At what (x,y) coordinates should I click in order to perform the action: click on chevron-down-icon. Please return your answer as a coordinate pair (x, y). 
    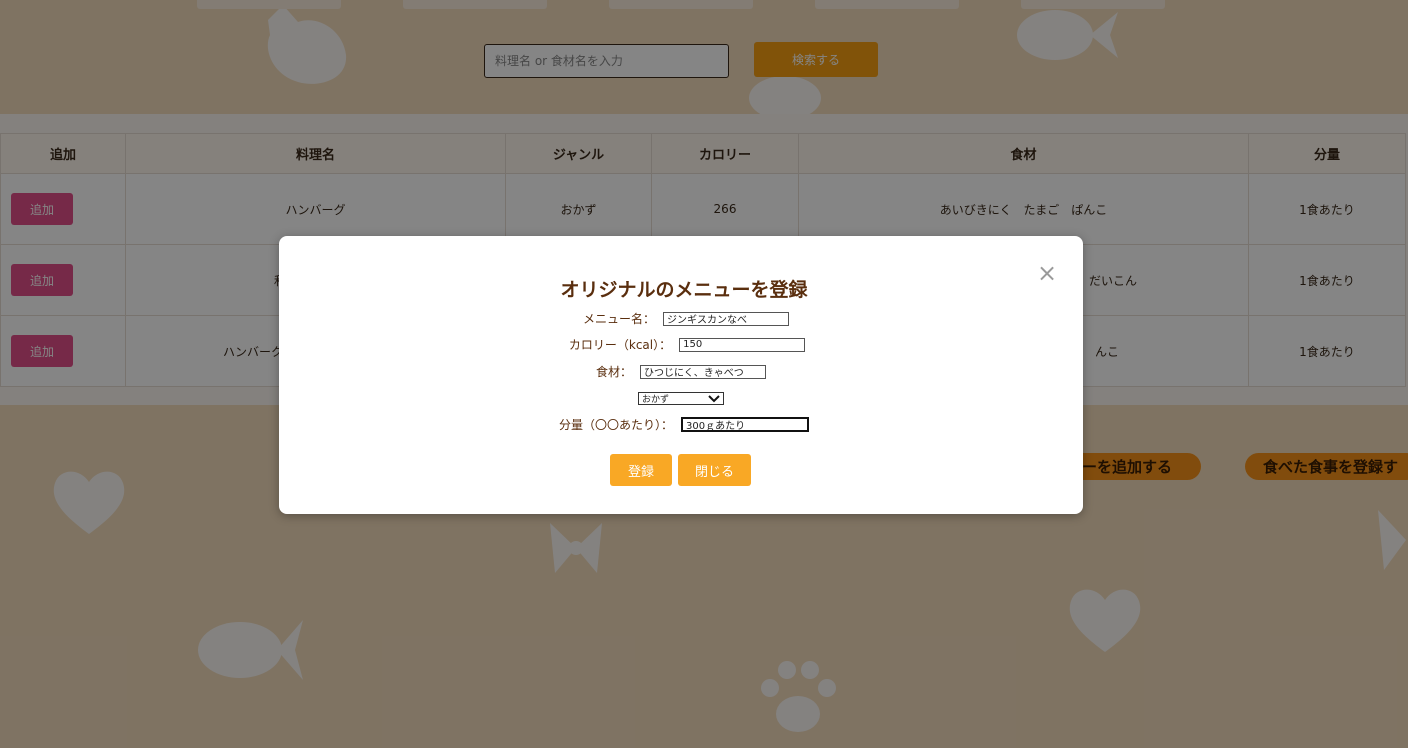
    Looking at the image, I should click on (714, 398).